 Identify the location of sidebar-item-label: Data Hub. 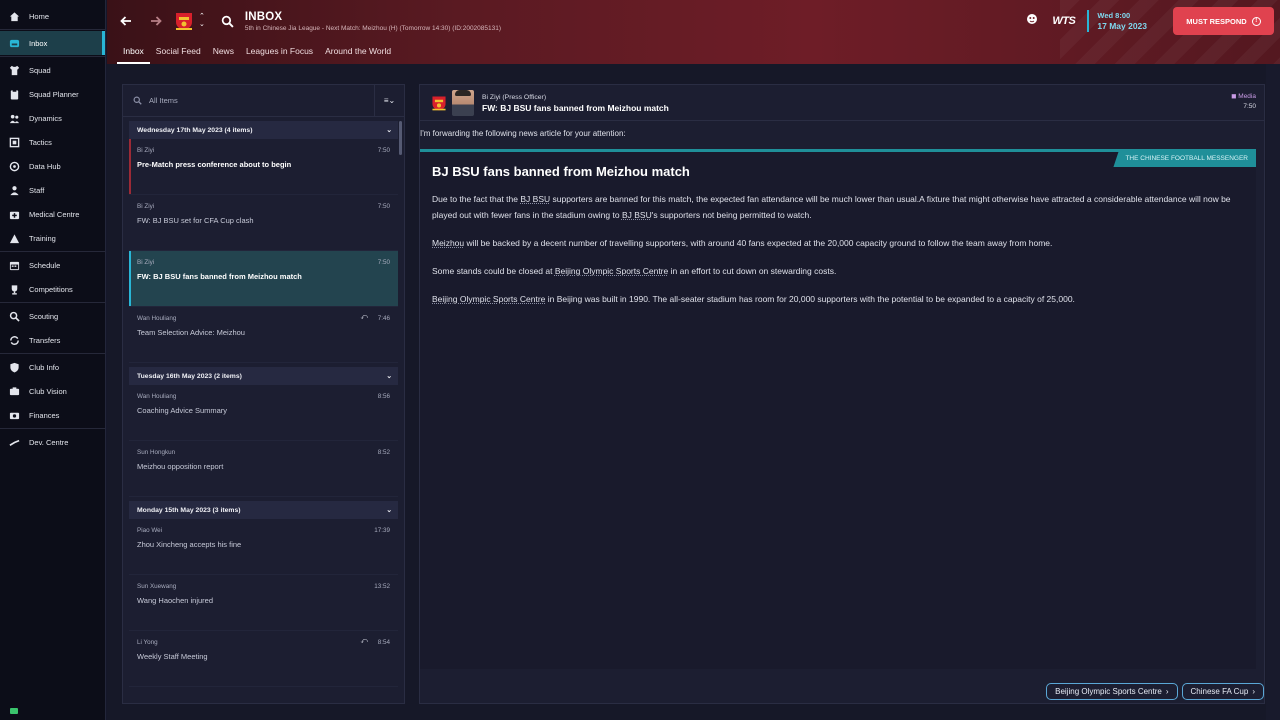
(45, 166).